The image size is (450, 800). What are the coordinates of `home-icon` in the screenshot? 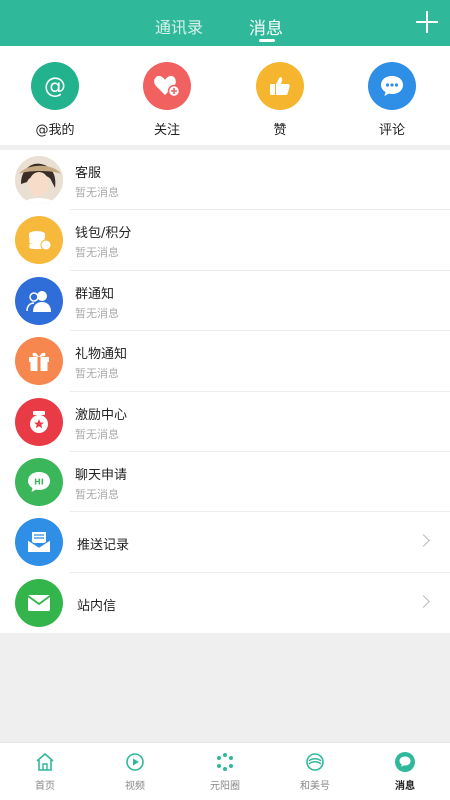 It's located at (45, 762).